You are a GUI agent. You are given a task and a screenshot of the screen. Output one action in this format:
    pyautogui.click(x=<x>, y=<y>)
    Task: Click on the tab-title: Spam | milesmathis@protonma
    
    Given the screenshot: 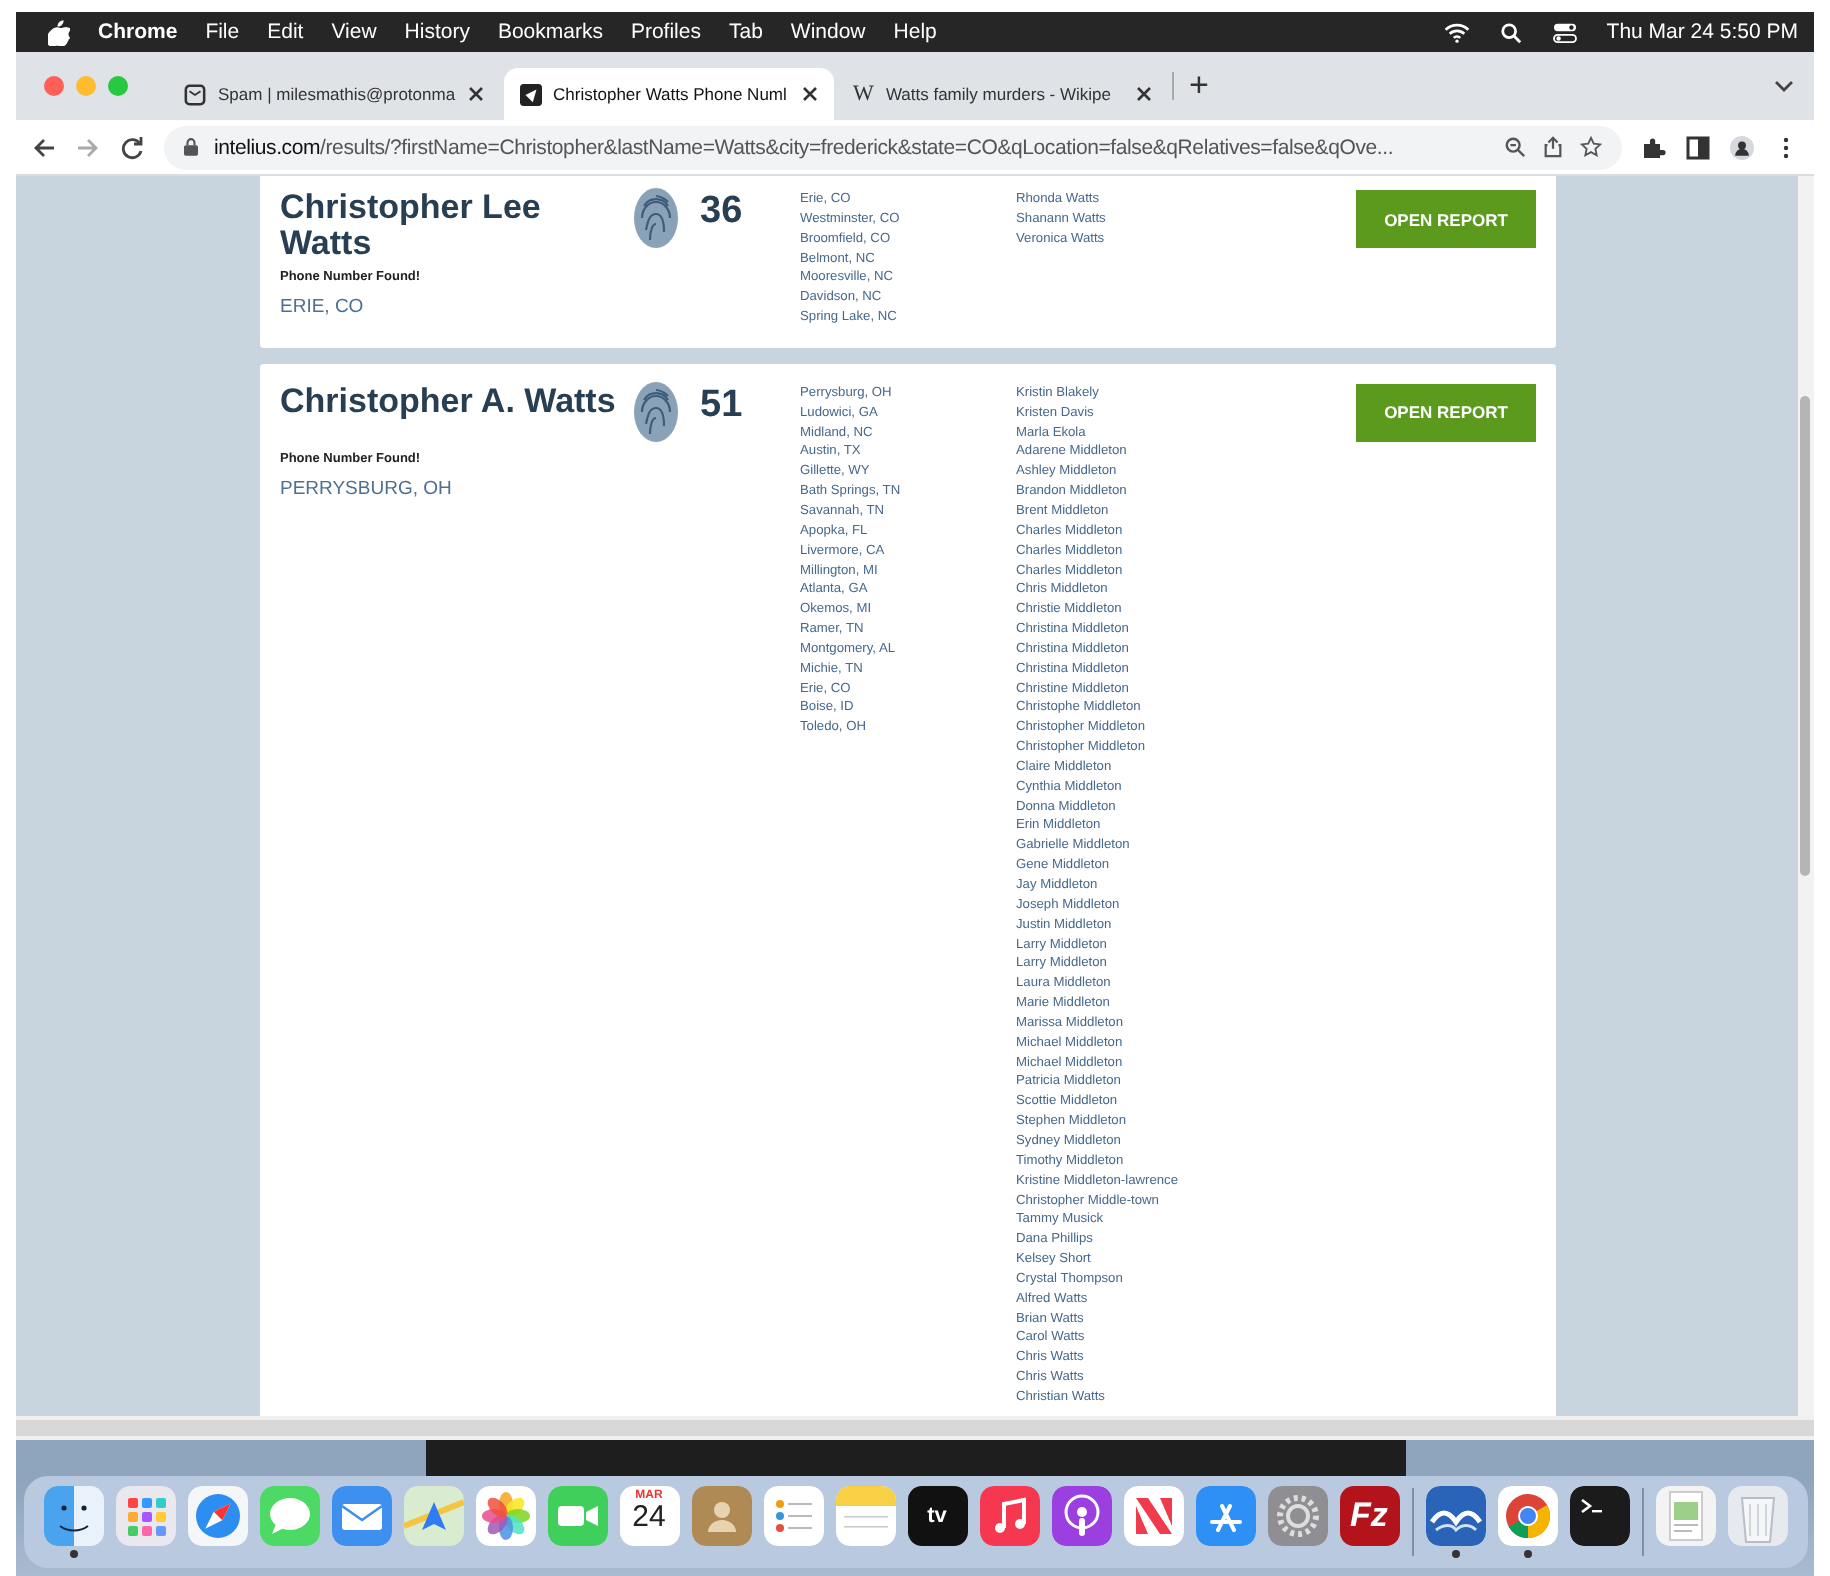 What is the action you would take?
    pyautogui.click(x=337, y=94)
    